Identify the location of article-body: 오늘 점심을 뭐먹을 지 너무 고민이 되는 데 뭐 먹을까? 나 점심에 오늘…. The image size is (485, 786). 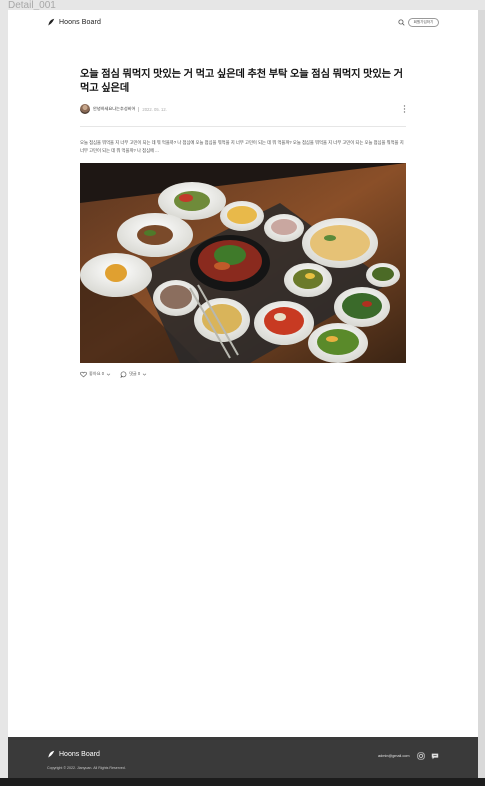
(242, 146).